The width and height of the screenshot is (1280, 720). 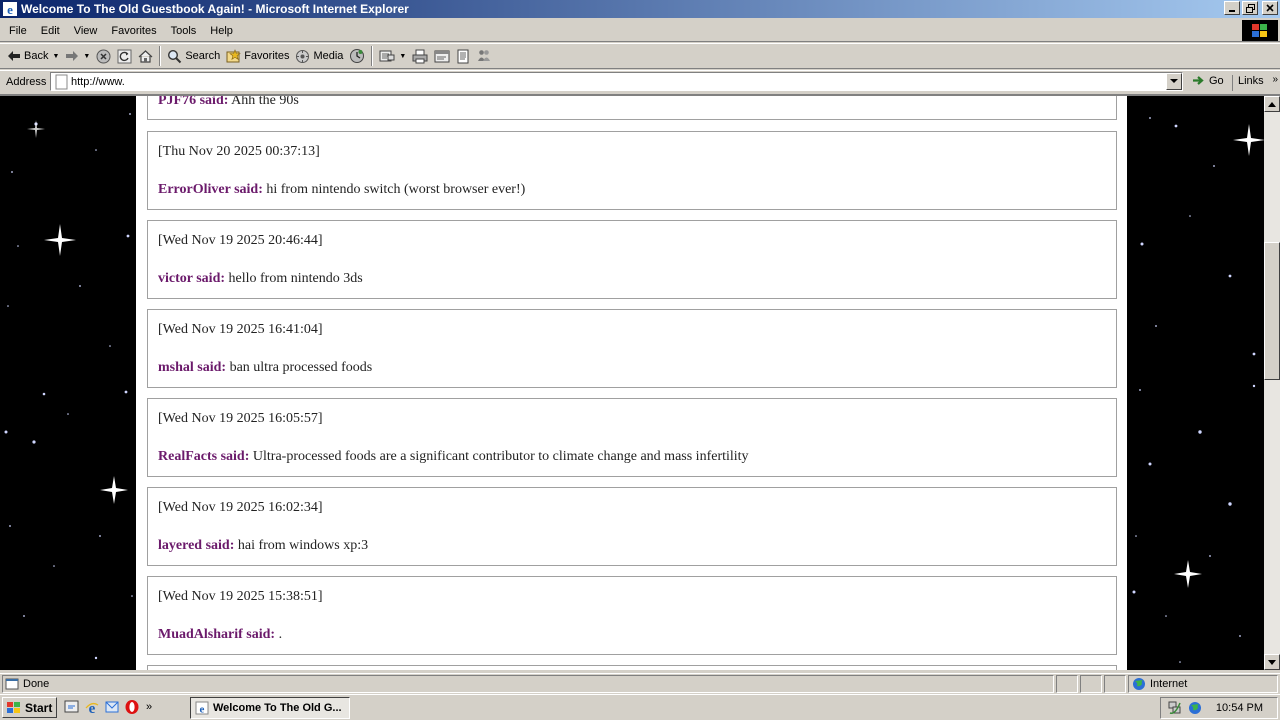 What do you see at coordinates (29, 707) in the screenshot?
I see `start-button: Start` at bounding box center [29, 707].